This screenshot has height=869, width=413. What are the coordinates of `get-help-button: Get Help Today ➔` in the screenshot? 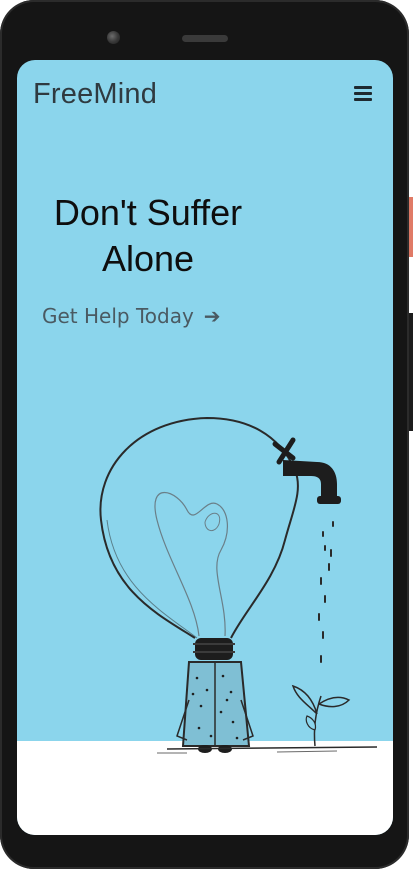 It's located at (131, 316).